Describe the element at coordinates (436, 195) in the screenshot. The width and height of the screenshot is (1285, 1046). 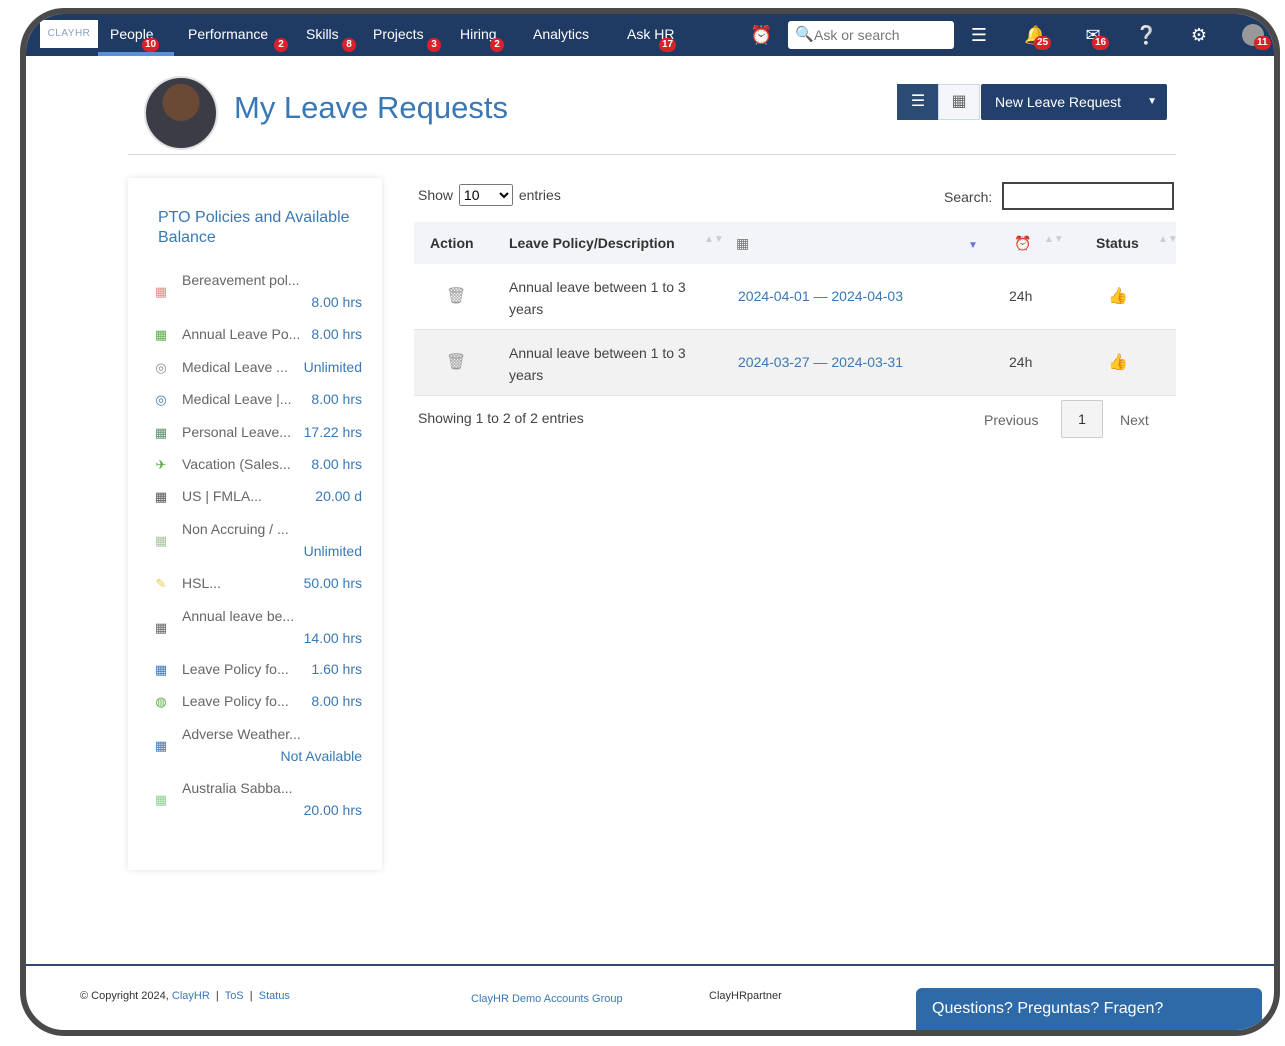
I see `show-label: Show` at that location.